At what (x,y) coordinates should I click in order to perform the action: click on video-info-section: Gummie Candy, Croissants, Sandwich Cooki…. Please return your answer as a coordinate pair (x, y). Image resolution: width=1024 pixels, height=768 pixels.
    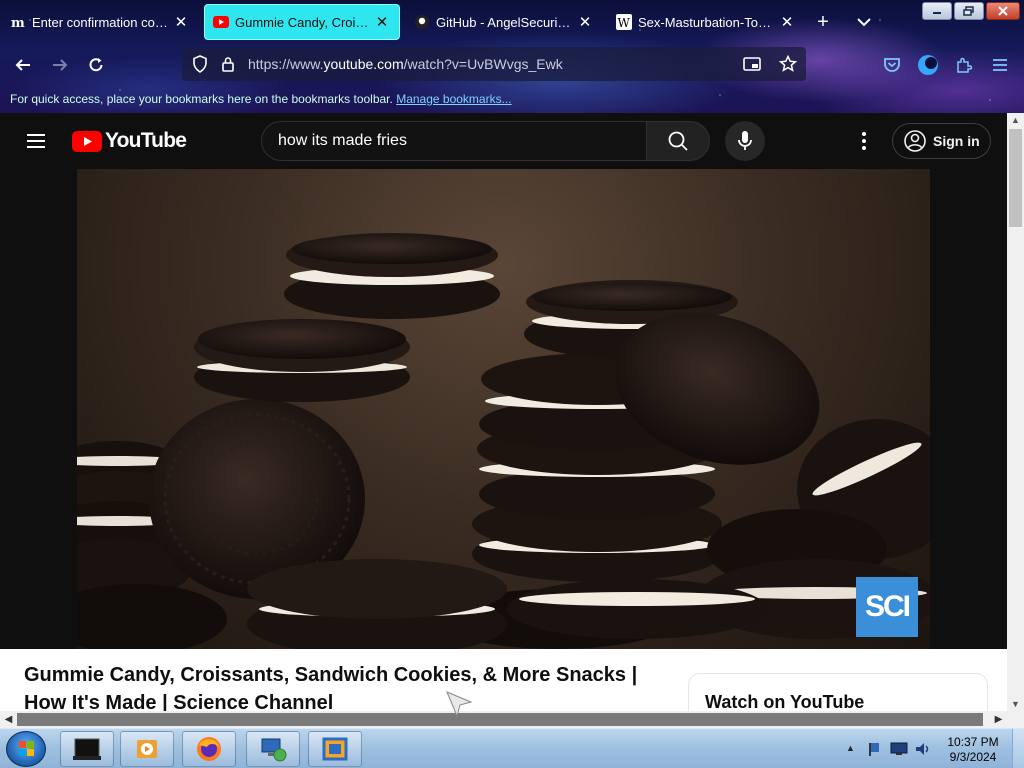
    Looking at the image, I should click on (503, 680).